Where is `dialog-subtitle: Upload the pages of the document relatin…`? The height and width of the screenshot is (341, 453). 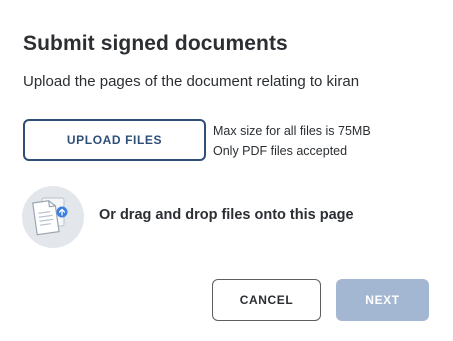
dialog-subtitle: Upload the pages of the document relatin… is located at coordinates (191, 81).